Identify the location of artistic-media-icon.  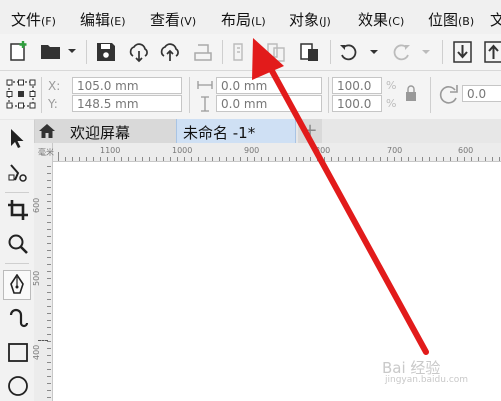
(18, 319).